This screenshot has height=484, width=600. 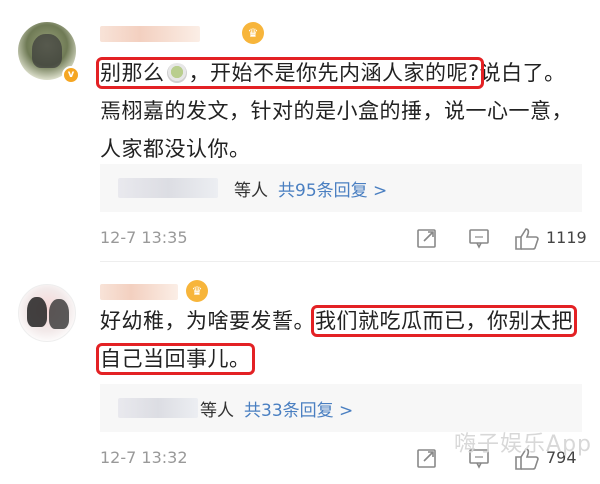 What do you see at coordinates (523, 444) in the screenshot?
I see `watermark: 嗨子娱乐App` at bounding box center [523, 444].